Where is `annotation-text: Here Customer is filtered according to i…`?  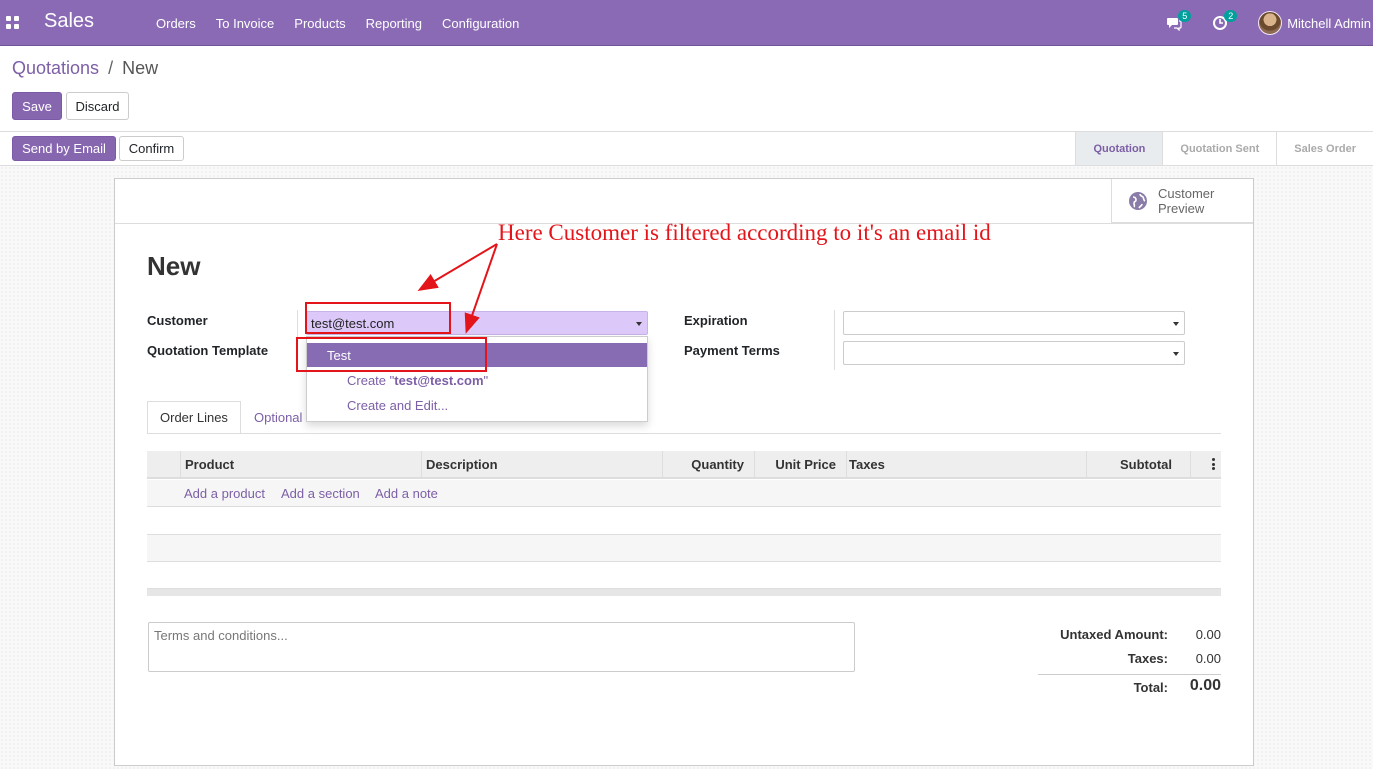
annotation-text: Here Customer is filtered according to i… is located at coordinates (744, 232).